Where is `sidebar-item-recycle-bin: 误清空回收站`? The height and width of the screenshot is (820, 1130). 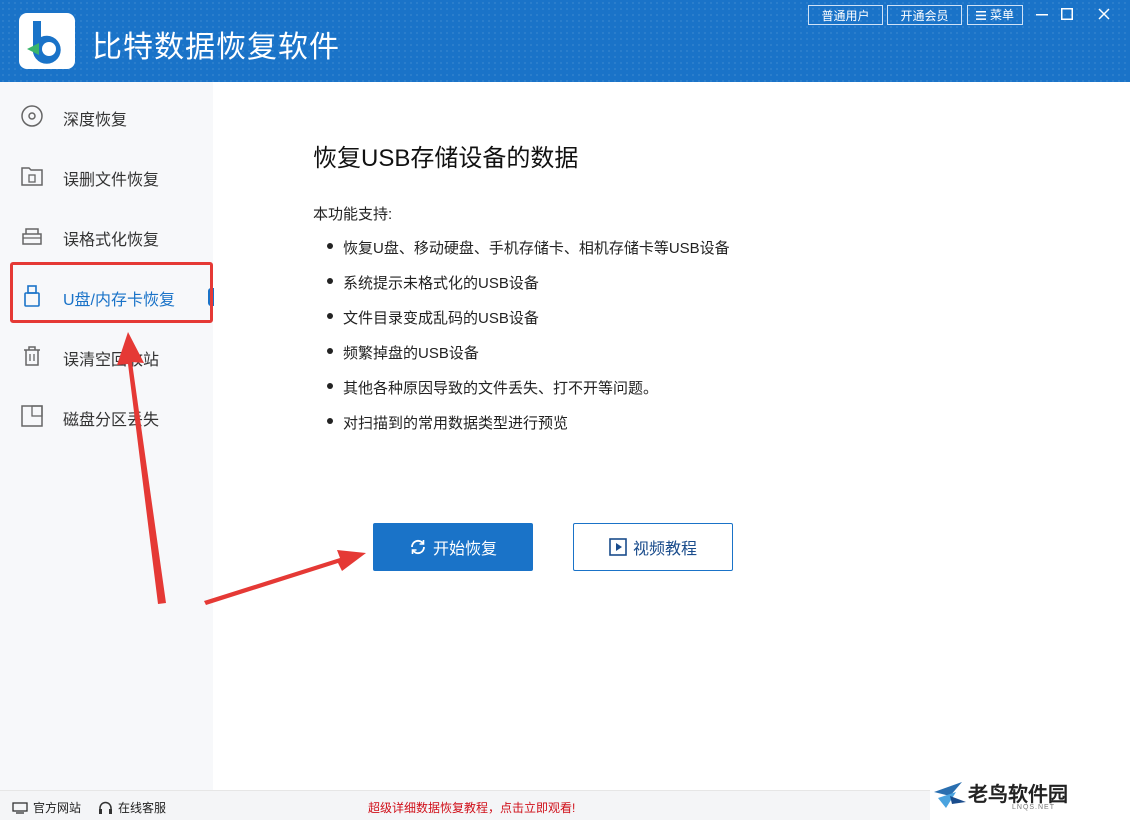 sidebar-item-recycle-bin: 误清空回收站 is located at coordinates (106, 356).